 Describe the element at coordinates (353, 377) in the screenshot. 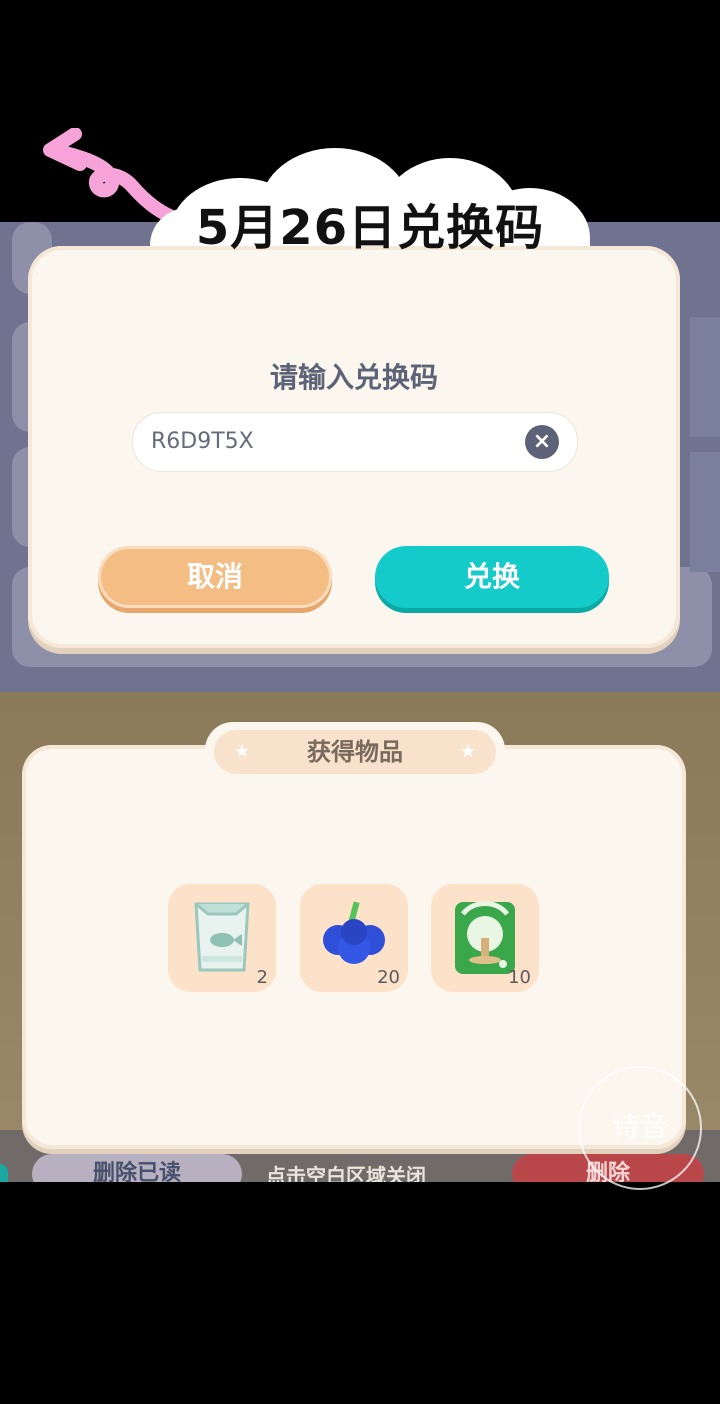

I see `dialog-title: 请输入兑换码` at that location.